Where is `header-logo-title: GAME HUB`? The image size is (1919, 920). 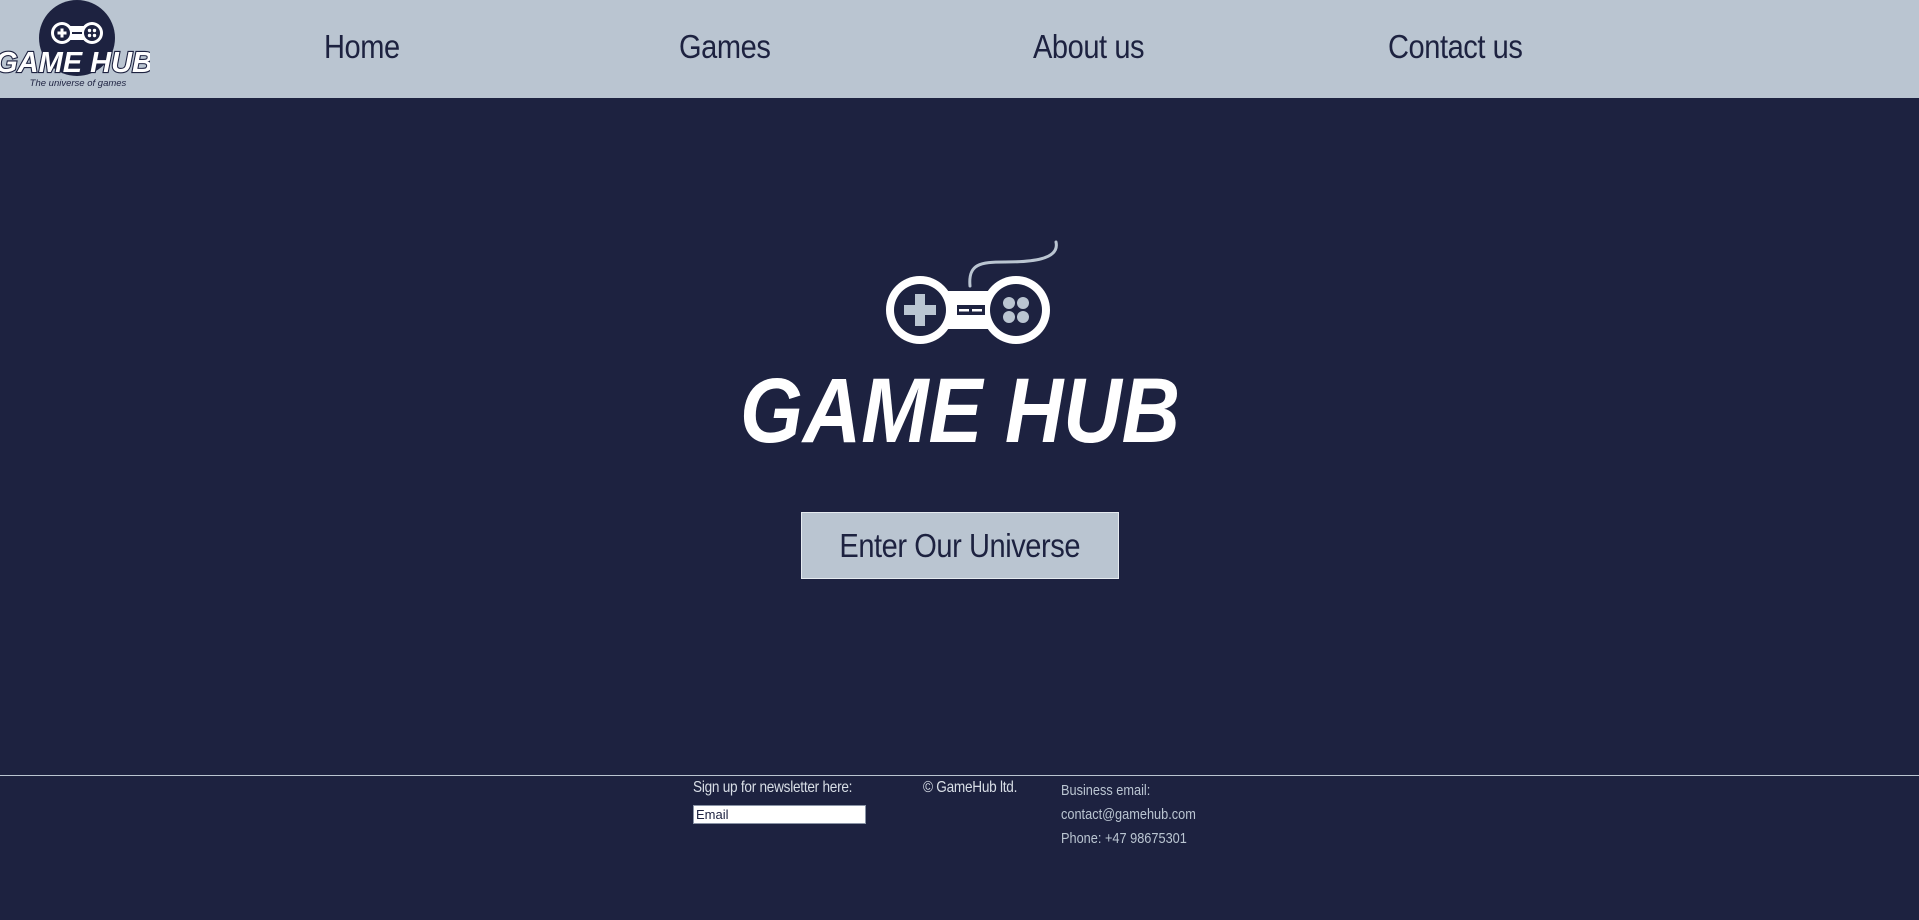
header-logo-title: GAME HUB is located at coordinates (75, 63).